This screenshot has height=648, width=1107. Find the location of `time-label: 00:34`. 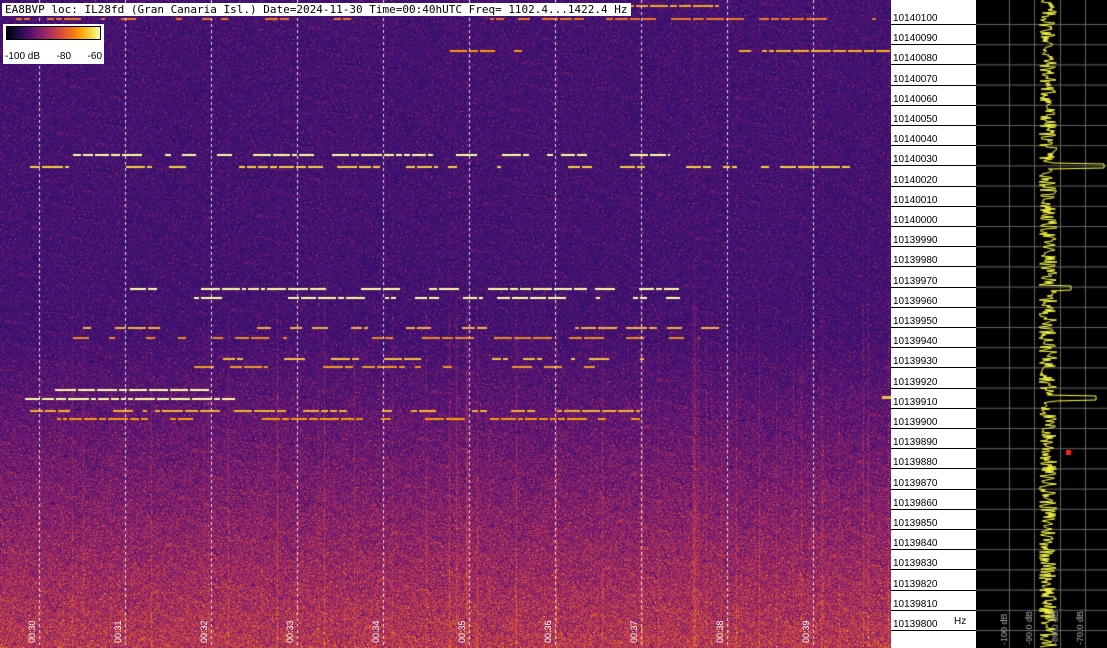

time-label: 00:34 is located at coordinates (376, 631).